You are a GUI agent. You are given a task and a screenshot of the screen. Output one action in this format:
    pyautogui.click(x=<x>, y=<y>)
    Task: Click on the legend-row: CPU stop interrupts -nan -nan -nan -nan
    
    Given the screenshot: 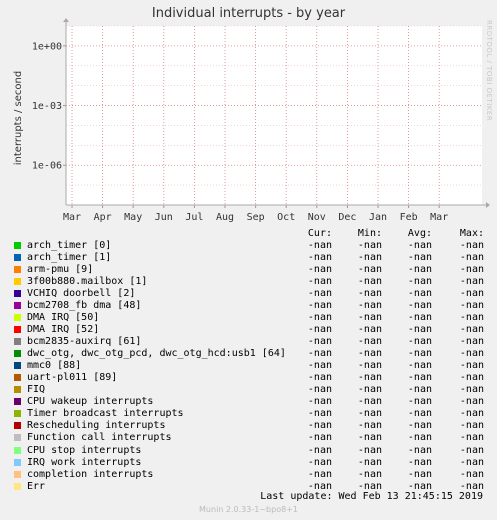 What is the action you would take?
    pyautogui.click(x=249, y=451)
    